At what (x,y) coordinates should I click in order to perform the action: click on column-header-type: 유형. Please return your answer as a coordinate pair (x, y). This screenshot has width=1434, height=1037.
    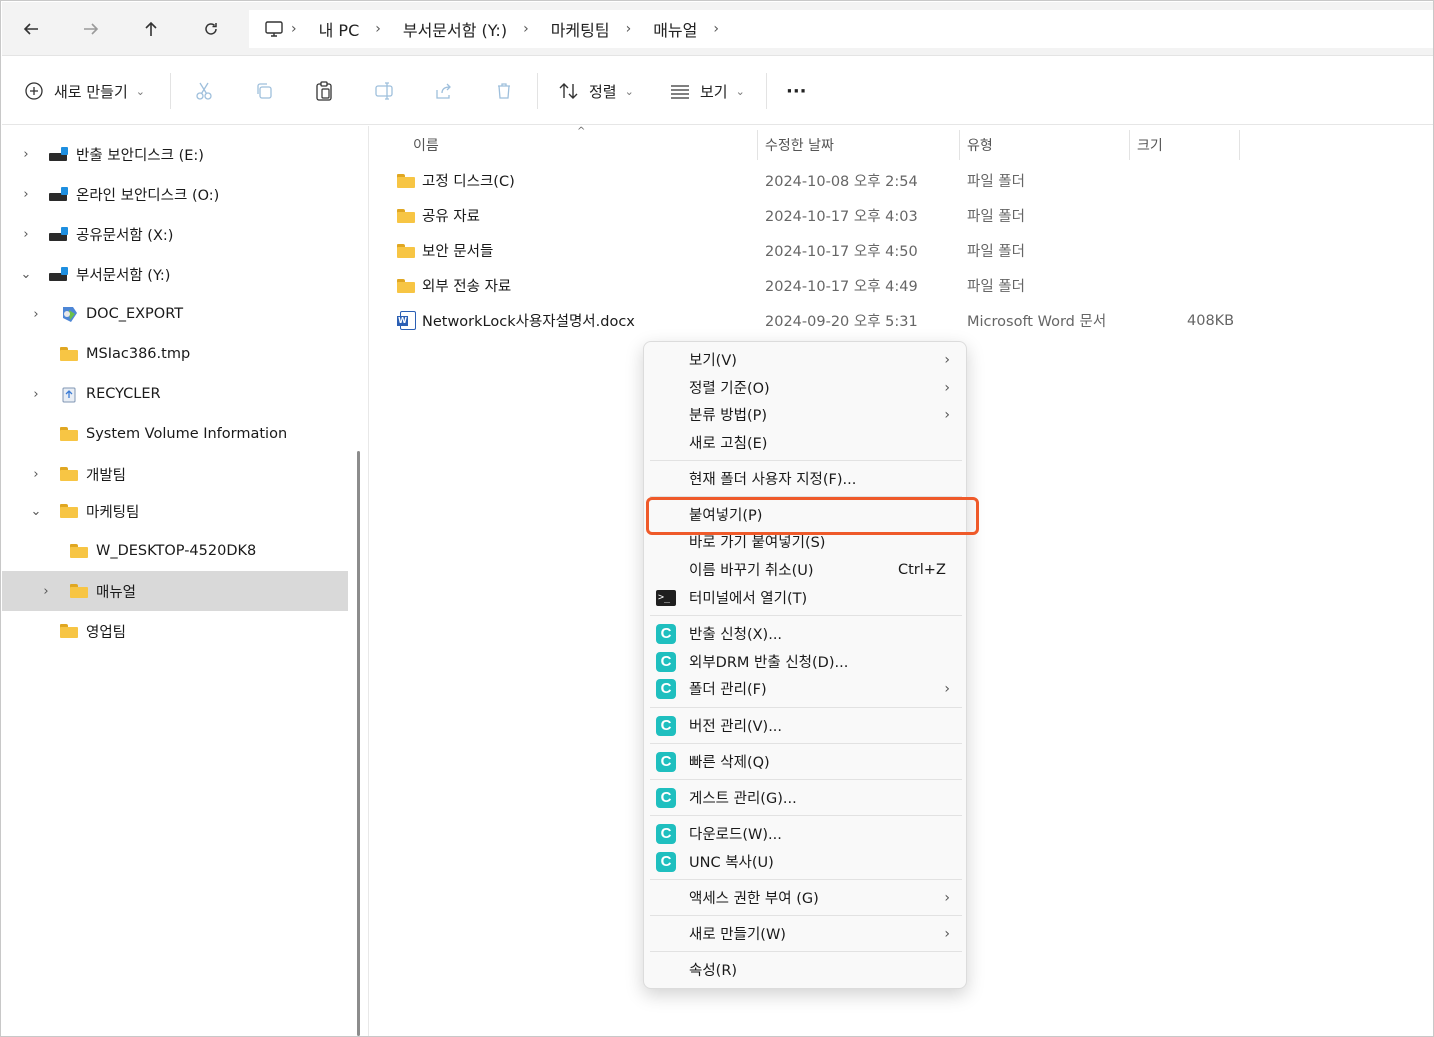
    Looking at the image, I should click on (980, 145).